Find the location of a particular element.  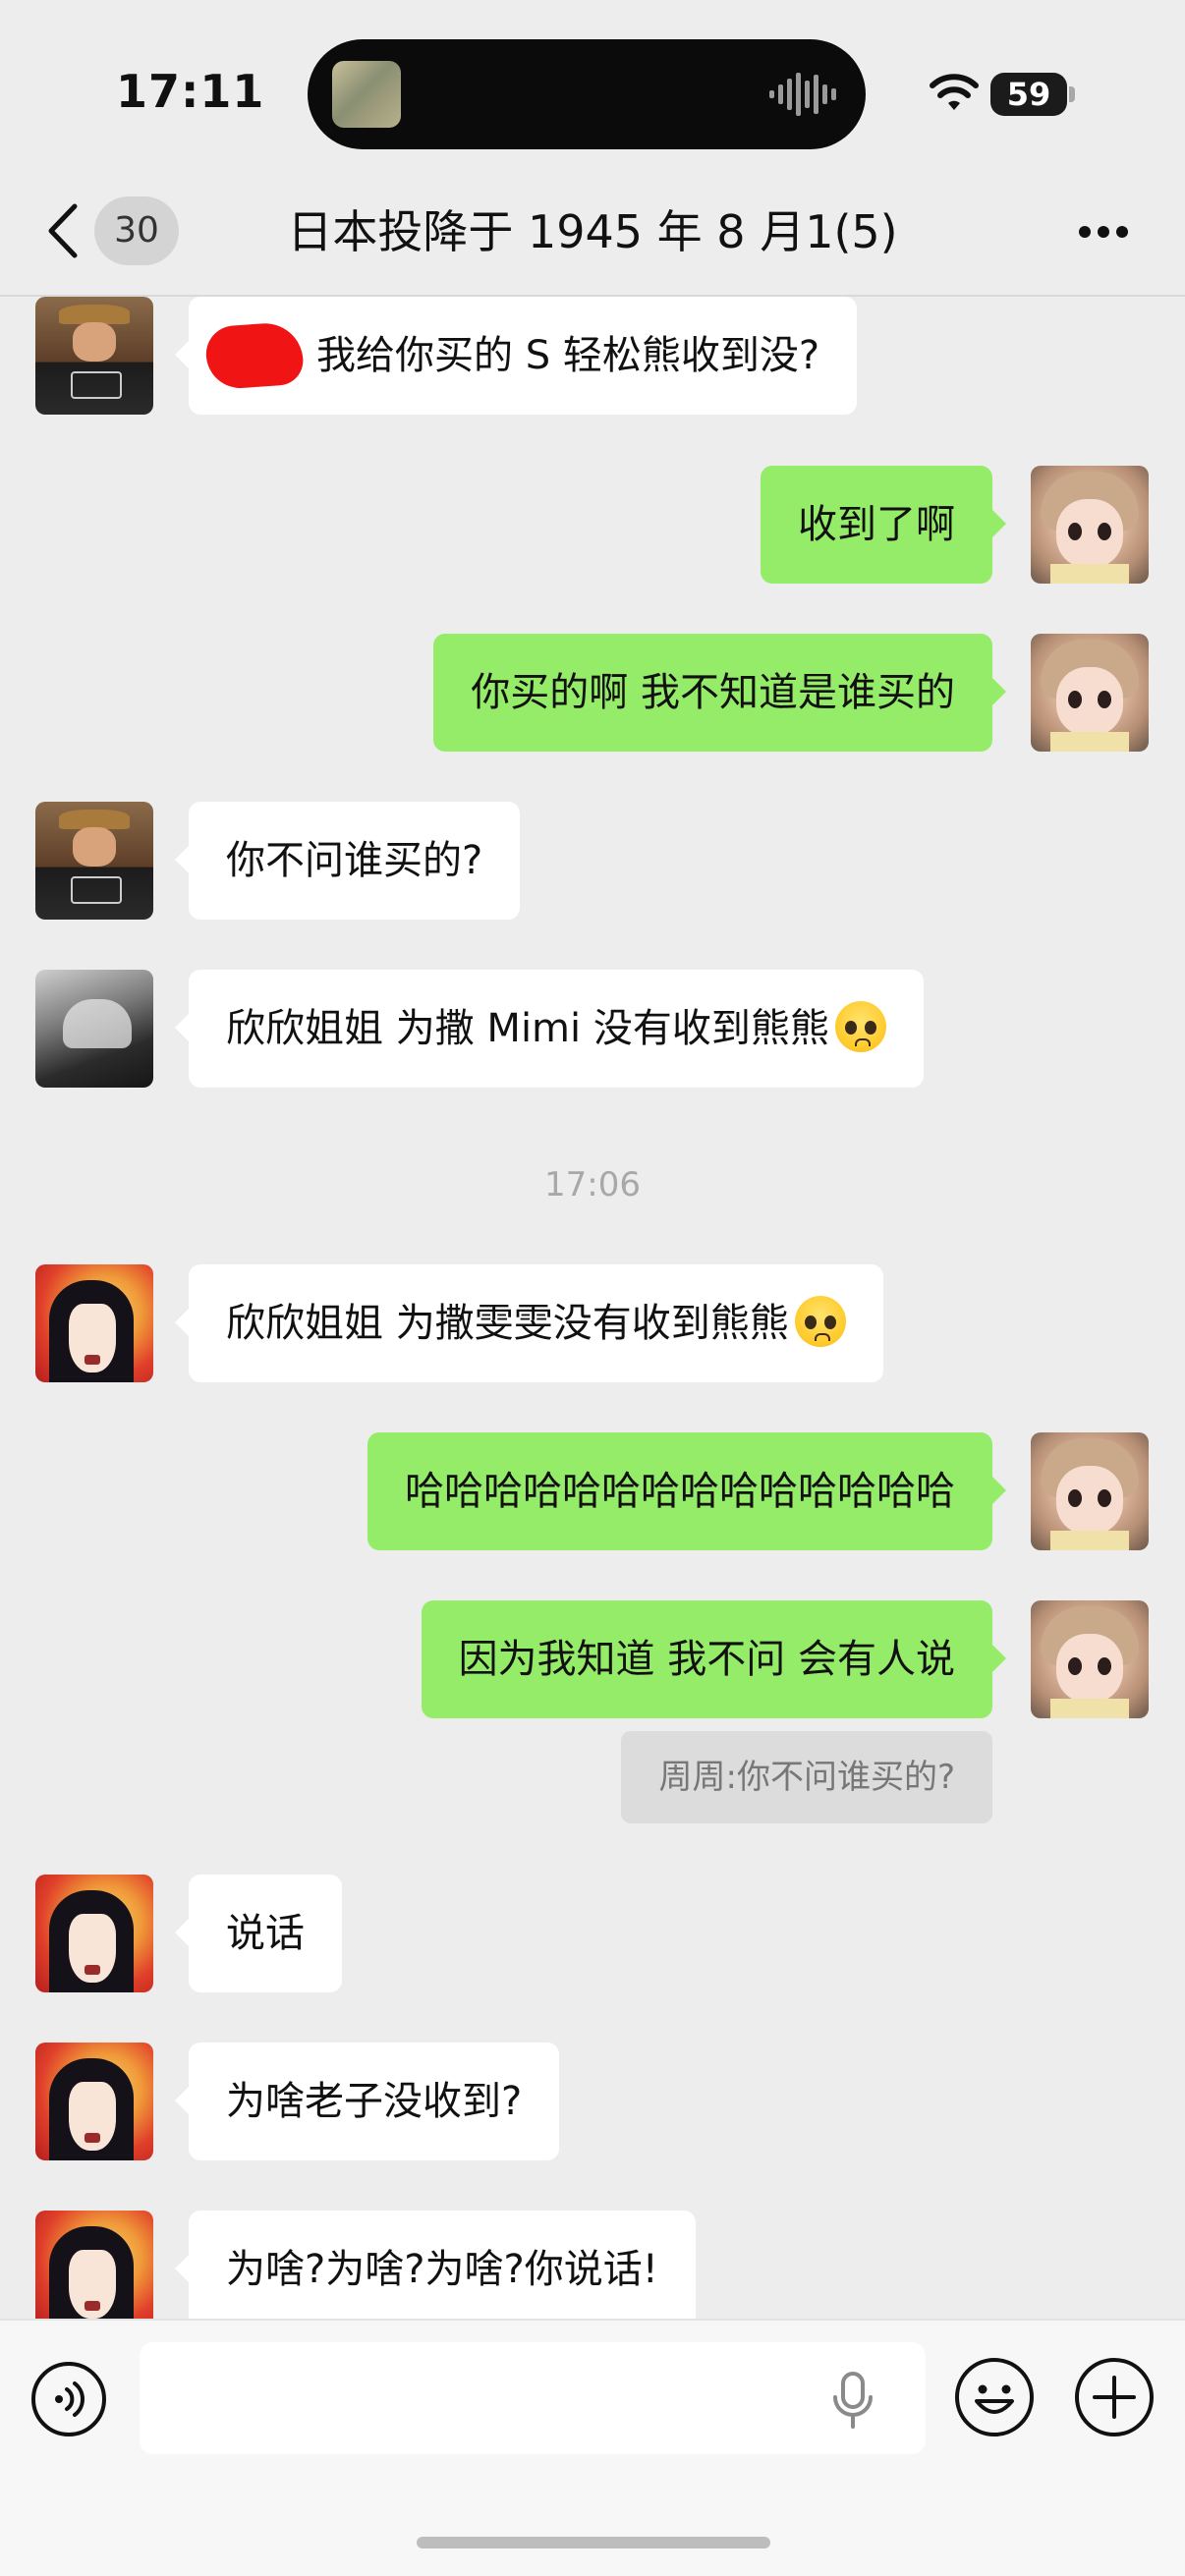

message-text: 因为我知道 我不问 会有人说 is located at coordinates (707, 1659).